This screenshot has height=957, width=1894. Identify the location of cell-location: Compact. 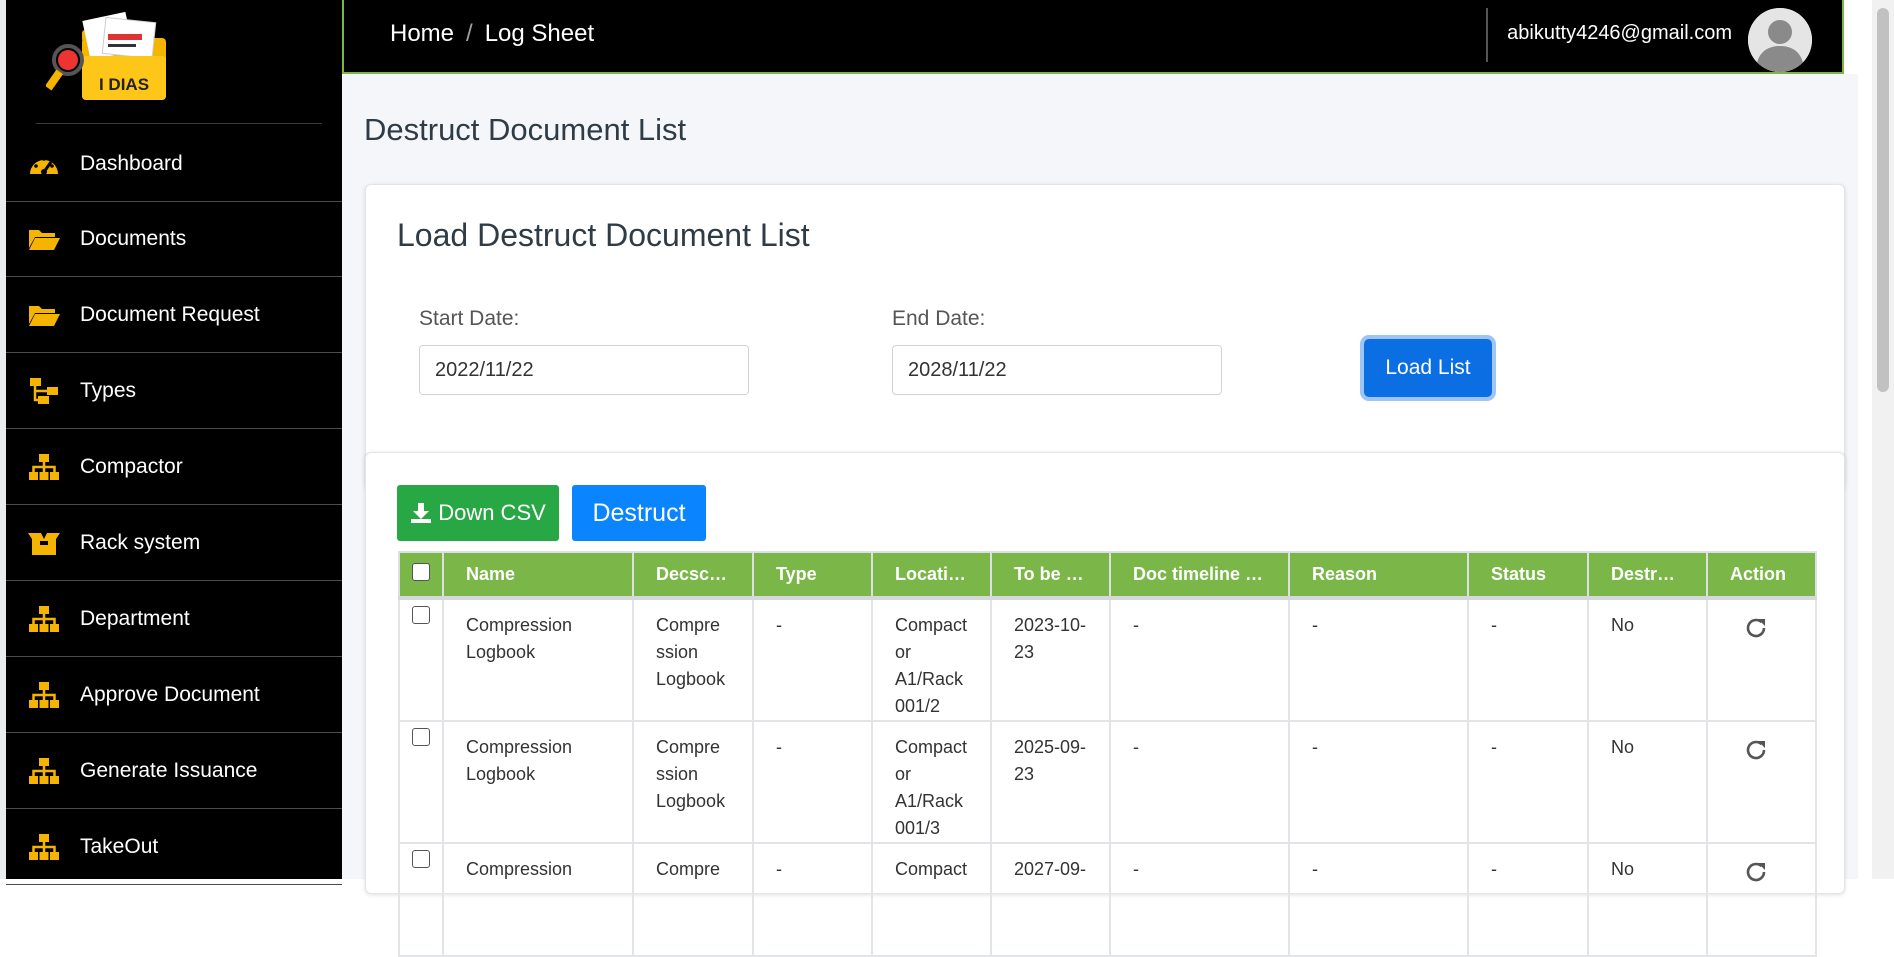
(931, 899).